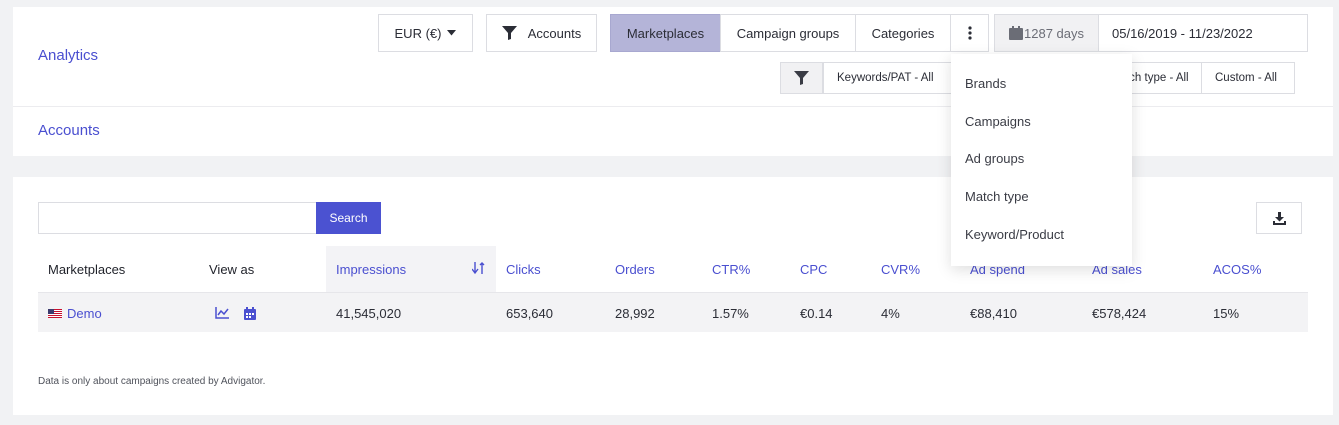  What do you see at coordinates (348, 218) in the screenshot?
I see `search-button: Search` at bounding box center [348, 218].